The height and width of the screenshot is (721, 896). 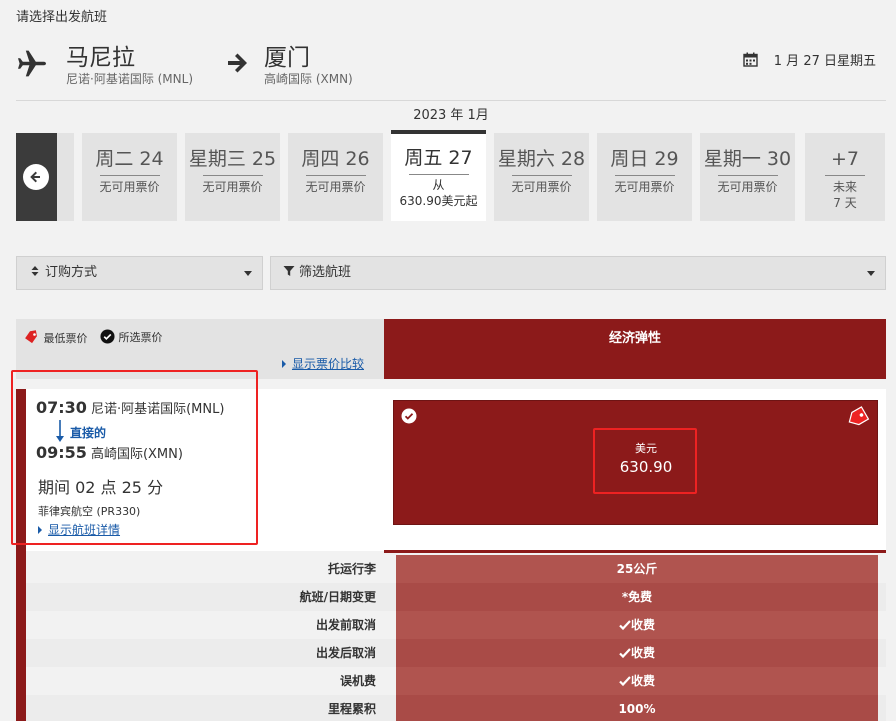 What do you see at coordinates (62, 17) in the screenshot?
I see `page-heading: 请选择出发航班` at bounding box center [62, 17].